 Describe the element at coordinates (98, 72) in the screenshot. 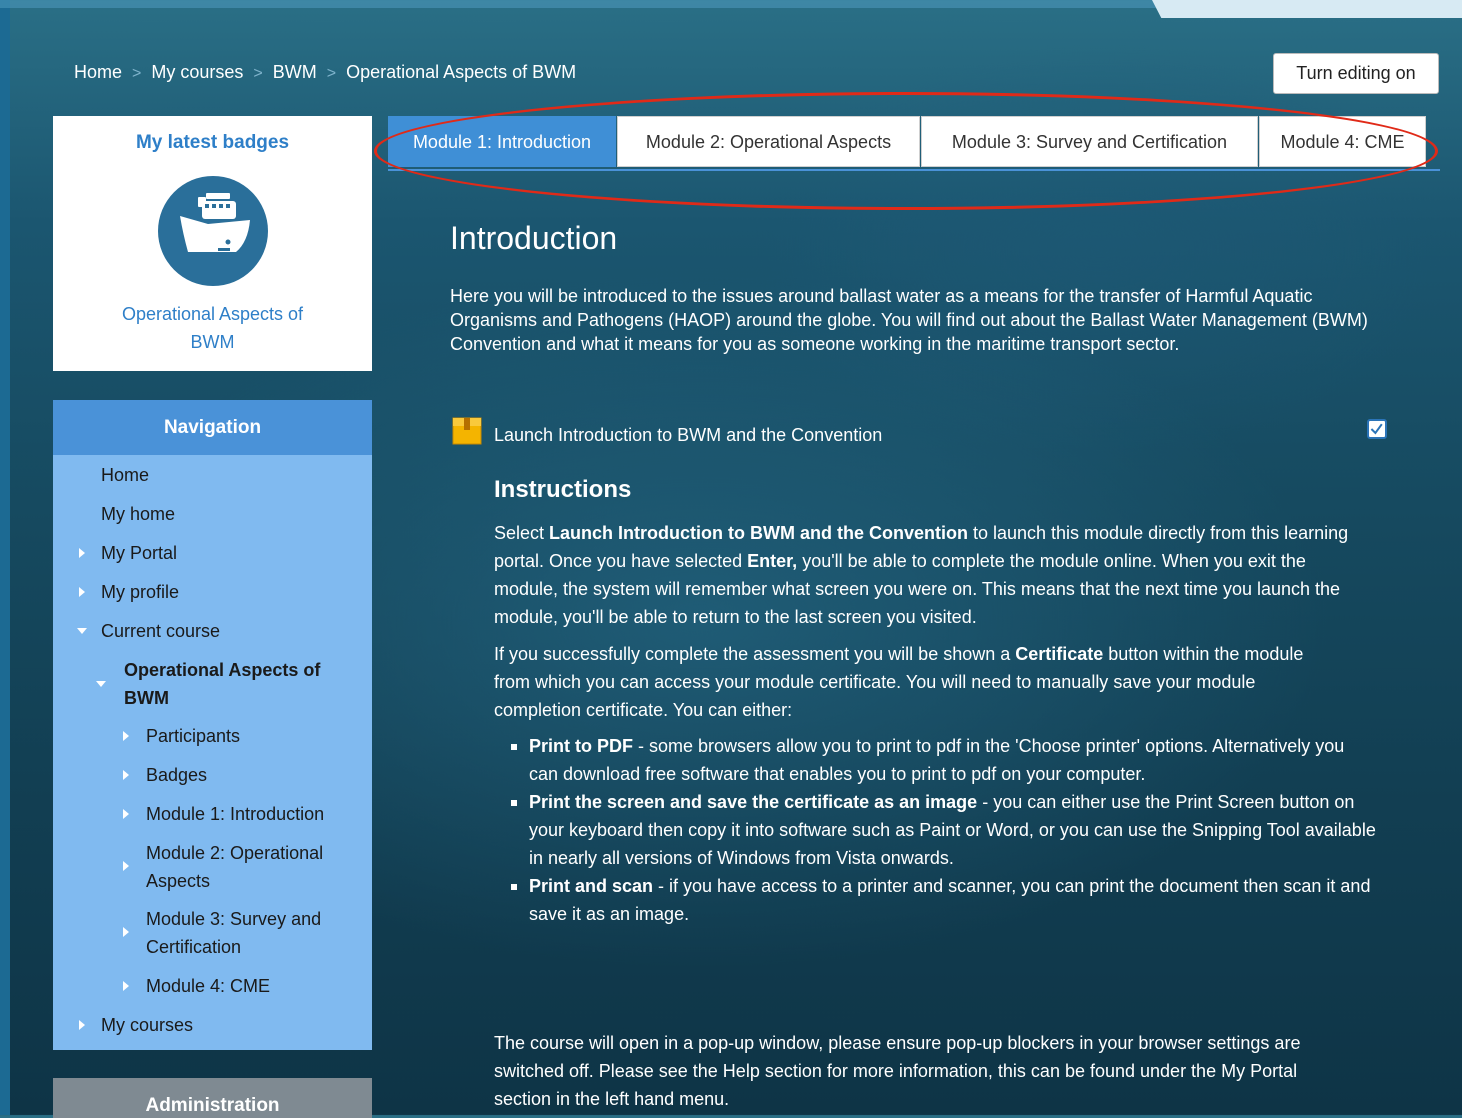

I see `breadcrumb-home: Home` at that location.